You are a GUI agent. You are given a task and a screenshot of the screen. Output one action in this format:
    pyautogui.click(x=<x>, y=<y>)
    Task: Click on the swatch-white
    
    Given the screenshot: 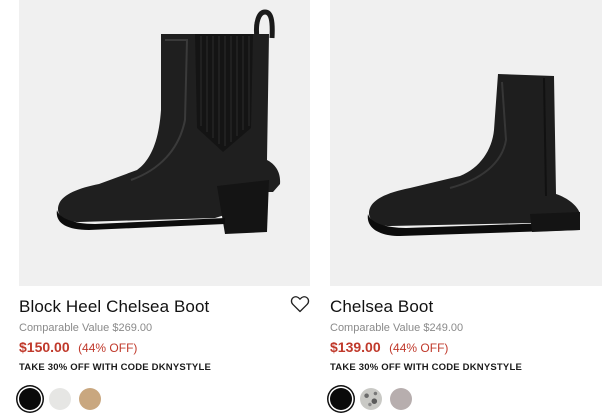 What is the action you would take?
    pyautogui.click(x=60, y=399)
    